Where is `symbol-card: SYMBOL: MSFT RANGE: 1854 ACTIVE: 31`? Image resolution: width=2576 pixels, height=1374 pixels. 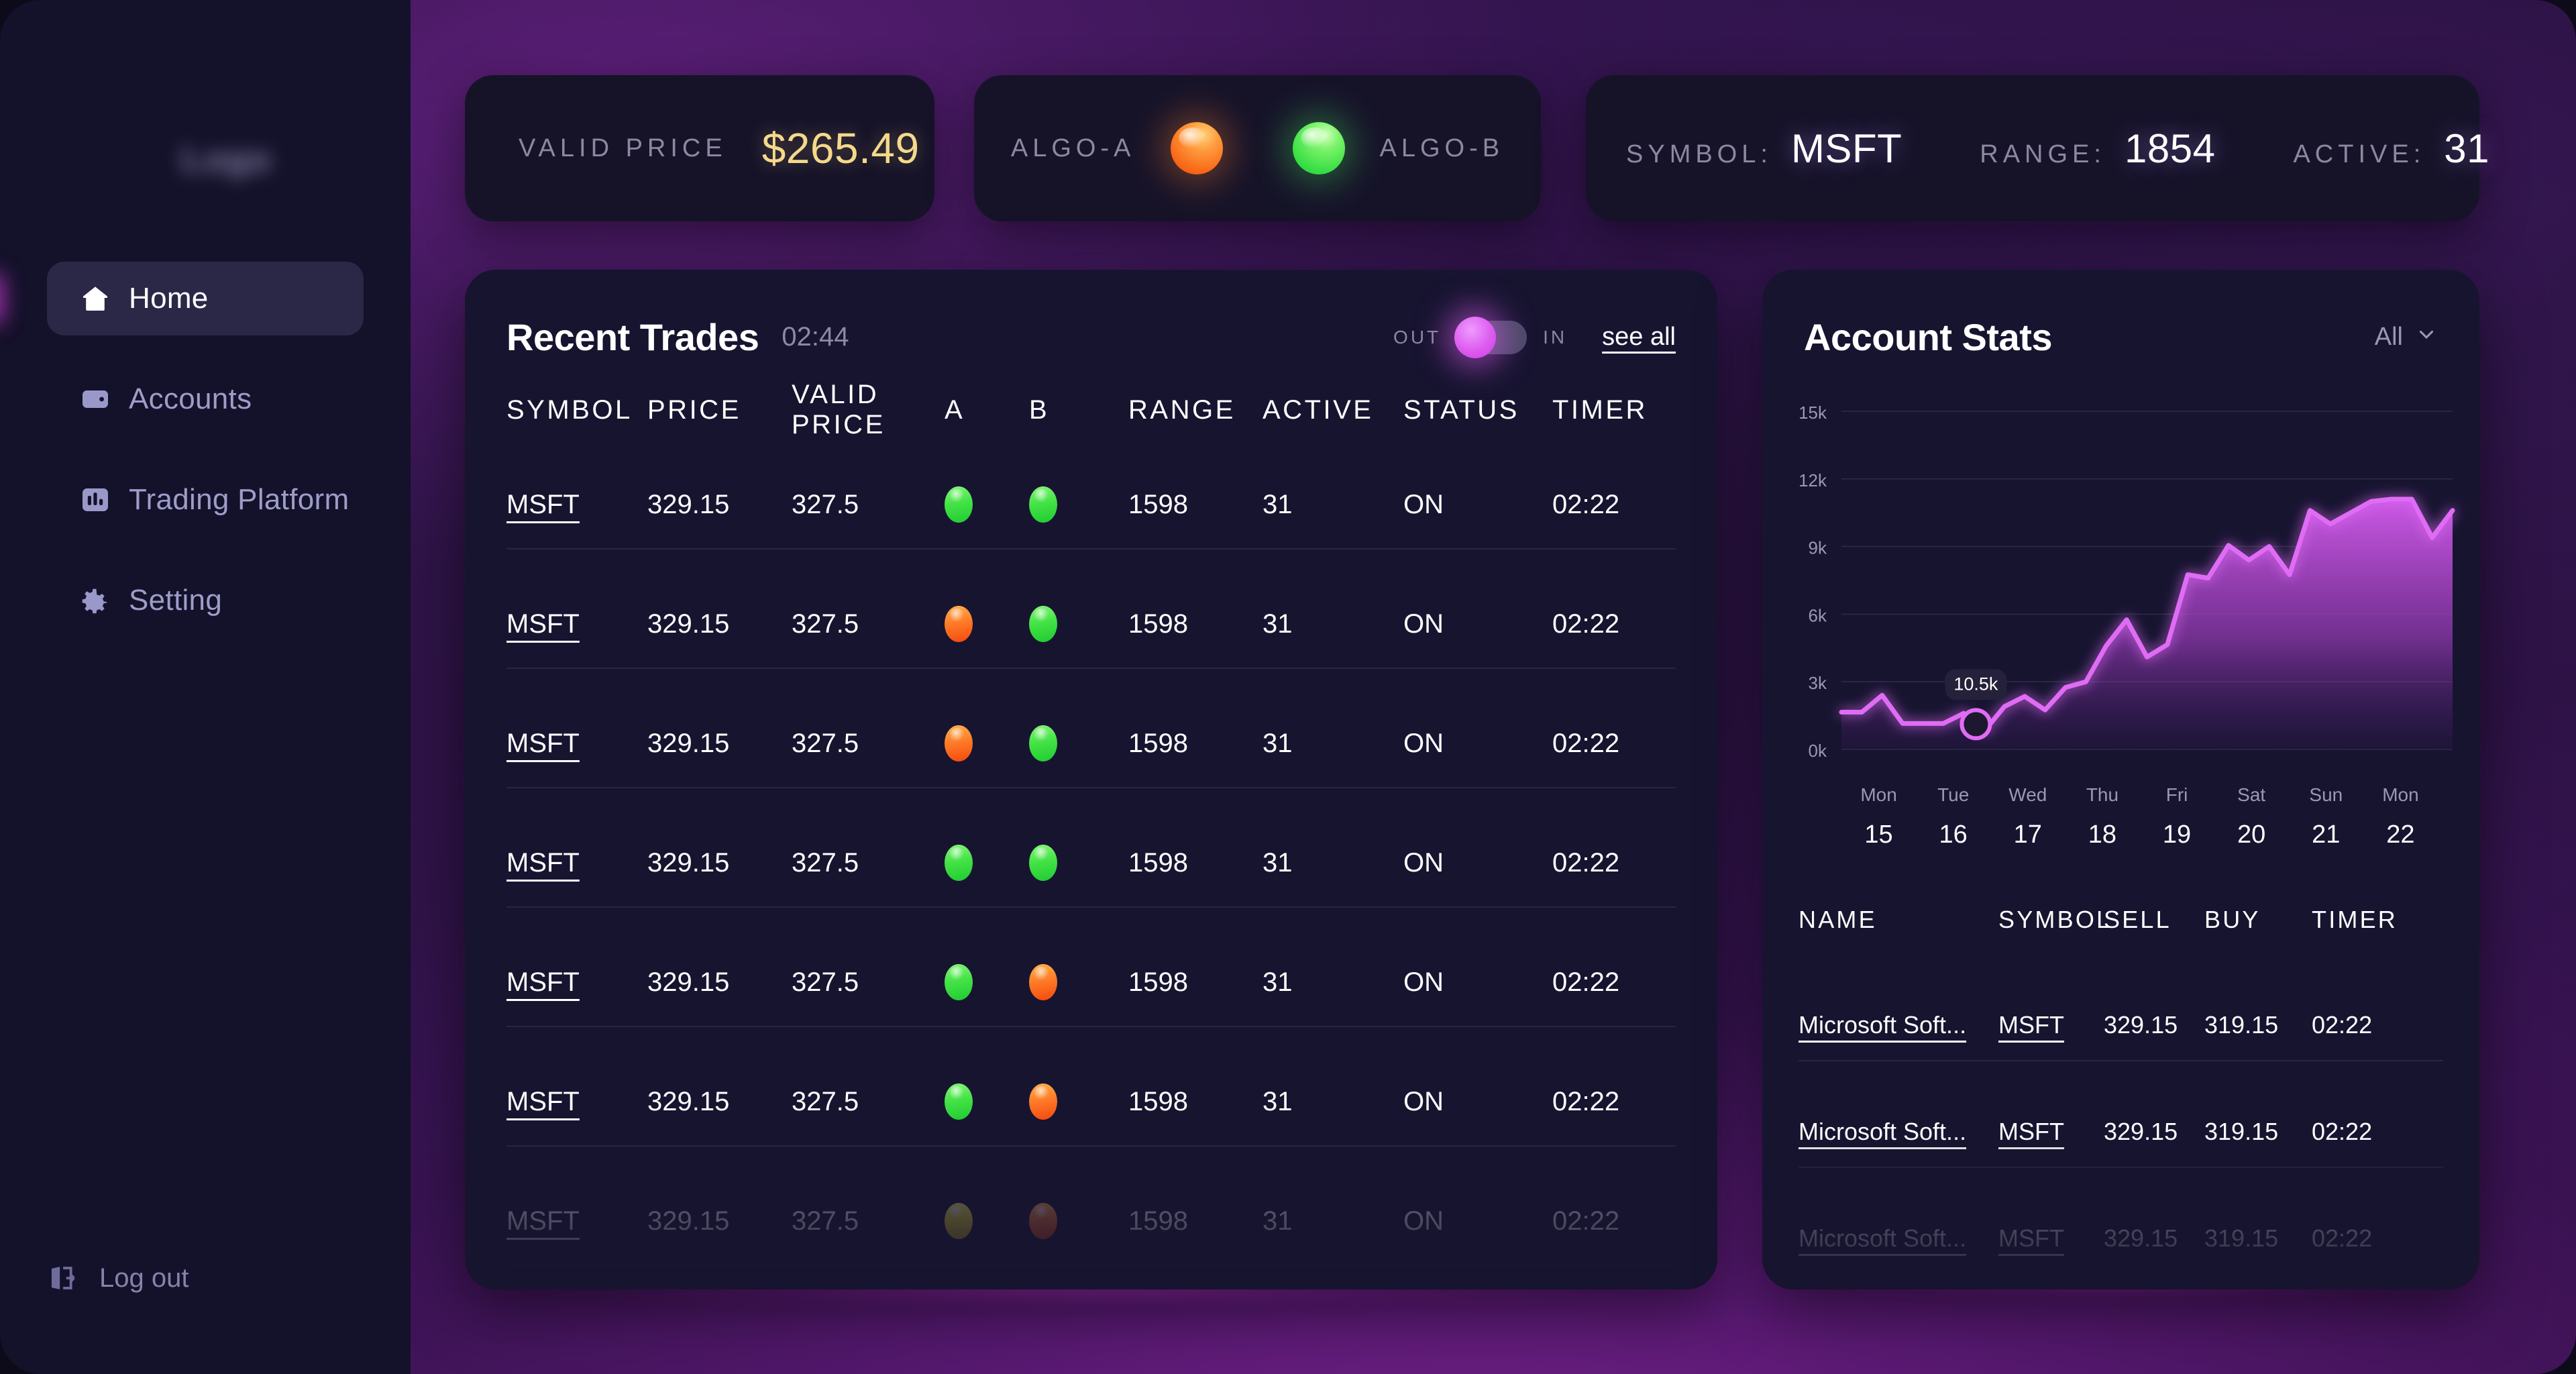
symbol-card: SYMBOL: MSFT RANGE: 1854 ACTIVE: 31 is located at coordinates (2037, 148).